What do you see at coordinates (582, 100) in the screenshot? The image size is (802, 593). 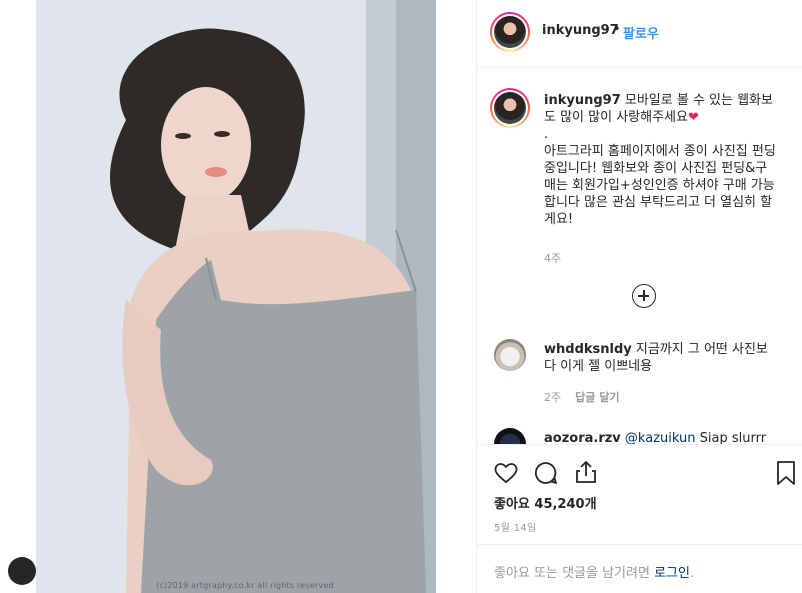 I see `caption-username: inkyung97` at bounding box center [582, 100].